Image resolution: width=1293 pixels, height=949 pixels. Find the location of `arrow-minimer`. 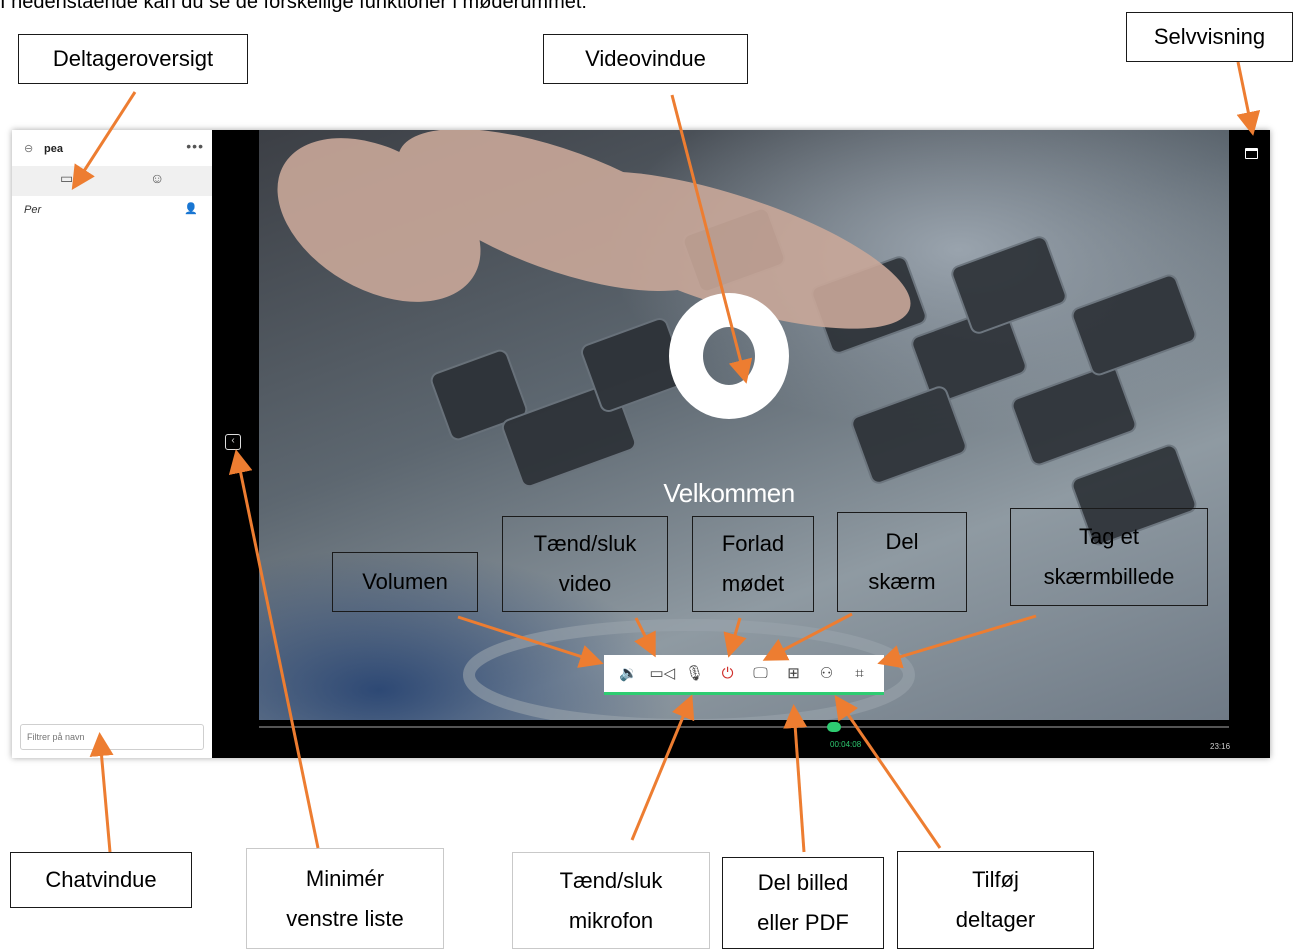

arrow-minimer is located at coordinates (274, 649).